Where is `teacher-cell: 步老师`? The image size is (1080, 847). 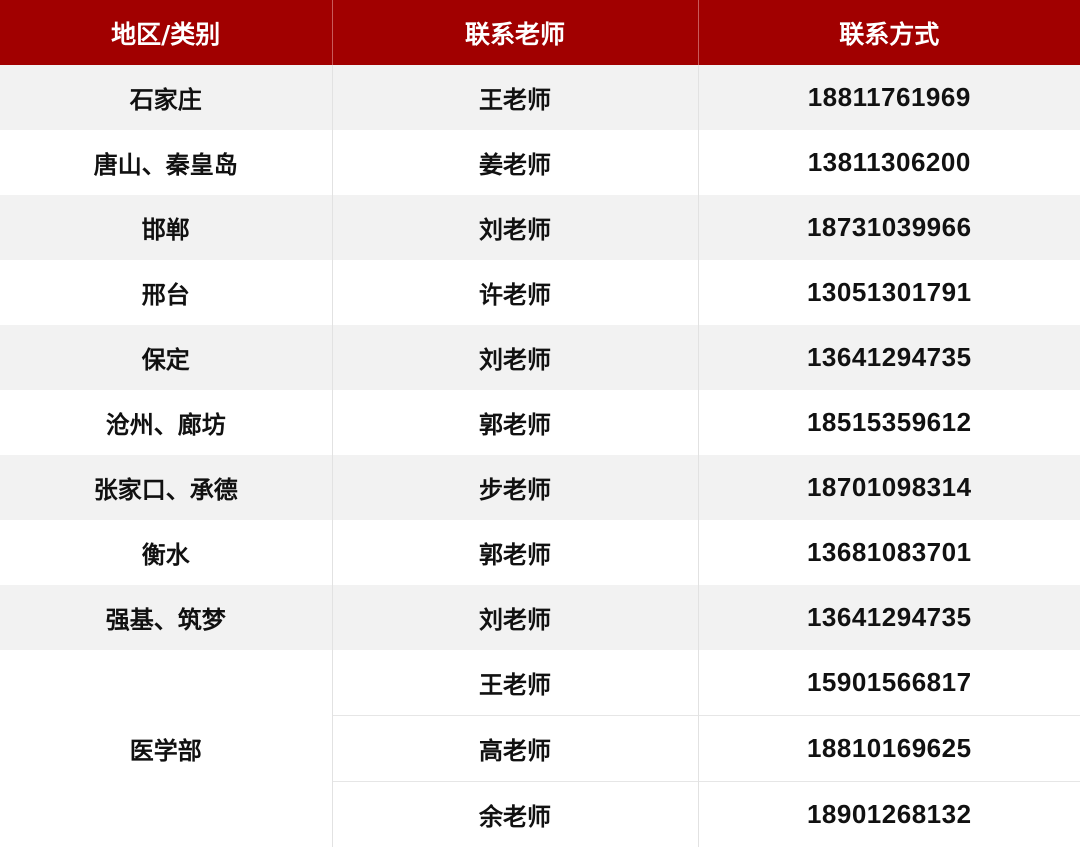 teacher-cell: 步老师 is located at coordinates (514, 487).